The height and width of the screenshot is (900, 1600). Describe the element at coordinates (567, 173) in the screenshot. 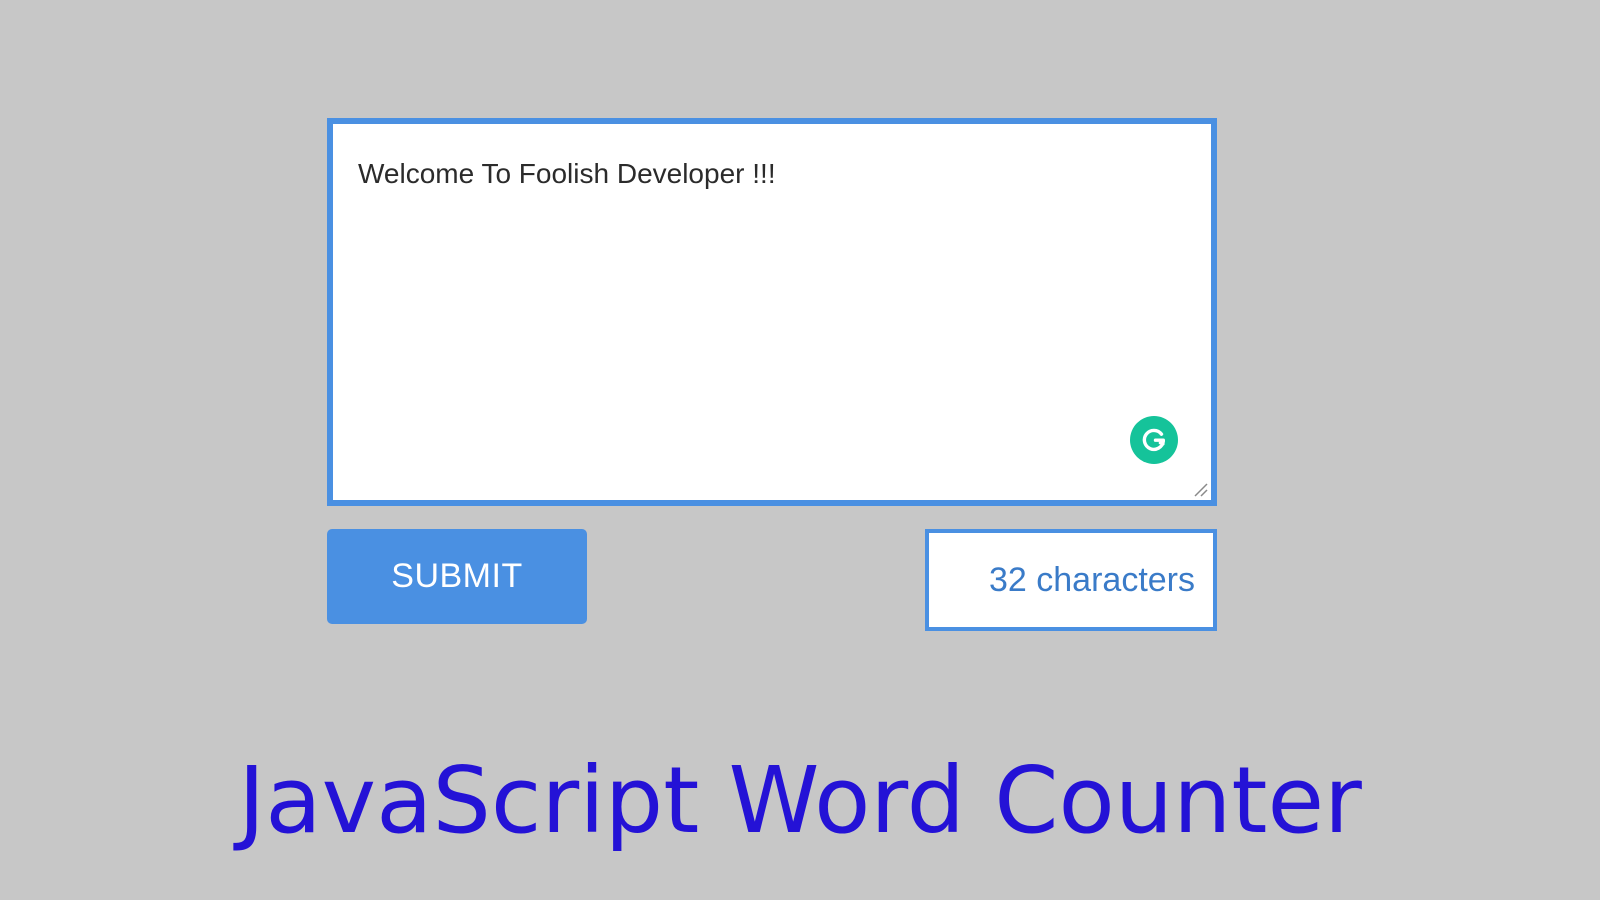

I see `text-input-value: Welcome To Foolish Developer !!!` at that location.